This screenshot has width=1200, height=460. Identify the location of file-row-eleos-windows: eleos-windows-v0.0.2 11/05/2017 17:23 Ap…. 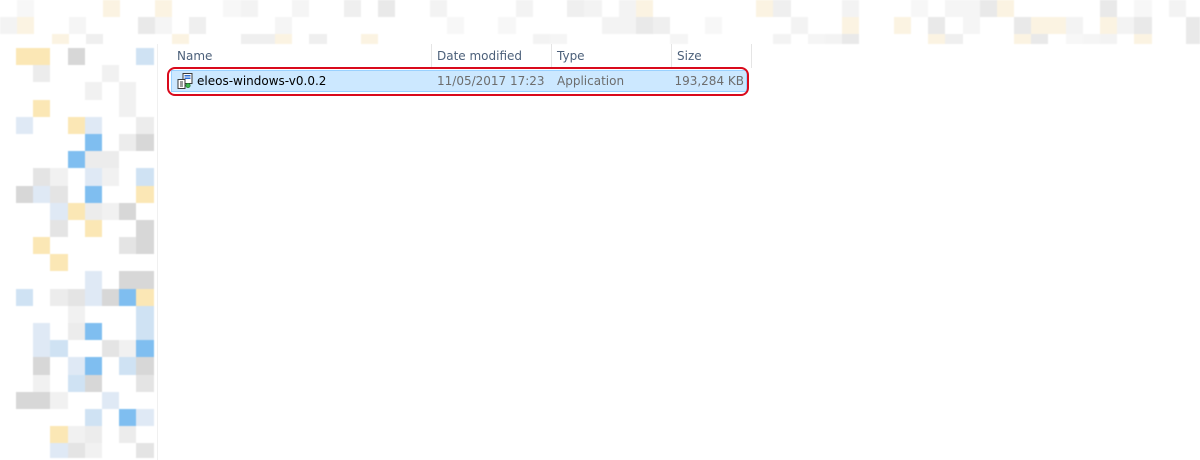
(459, 81).